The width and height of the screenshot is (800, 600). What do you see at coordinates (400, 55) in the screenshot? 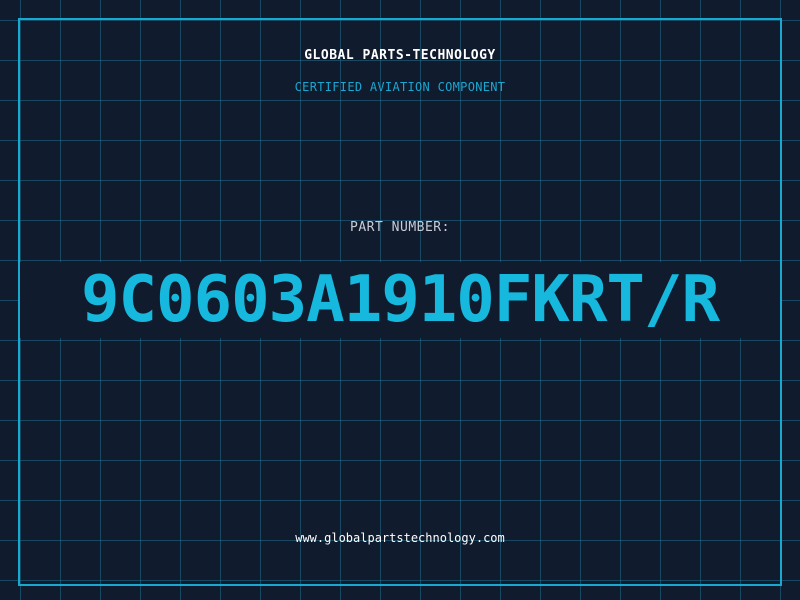
I see `brand-name: GLOBAL PARTS-TECHNOLOGY` at bounding box center [400, 55].